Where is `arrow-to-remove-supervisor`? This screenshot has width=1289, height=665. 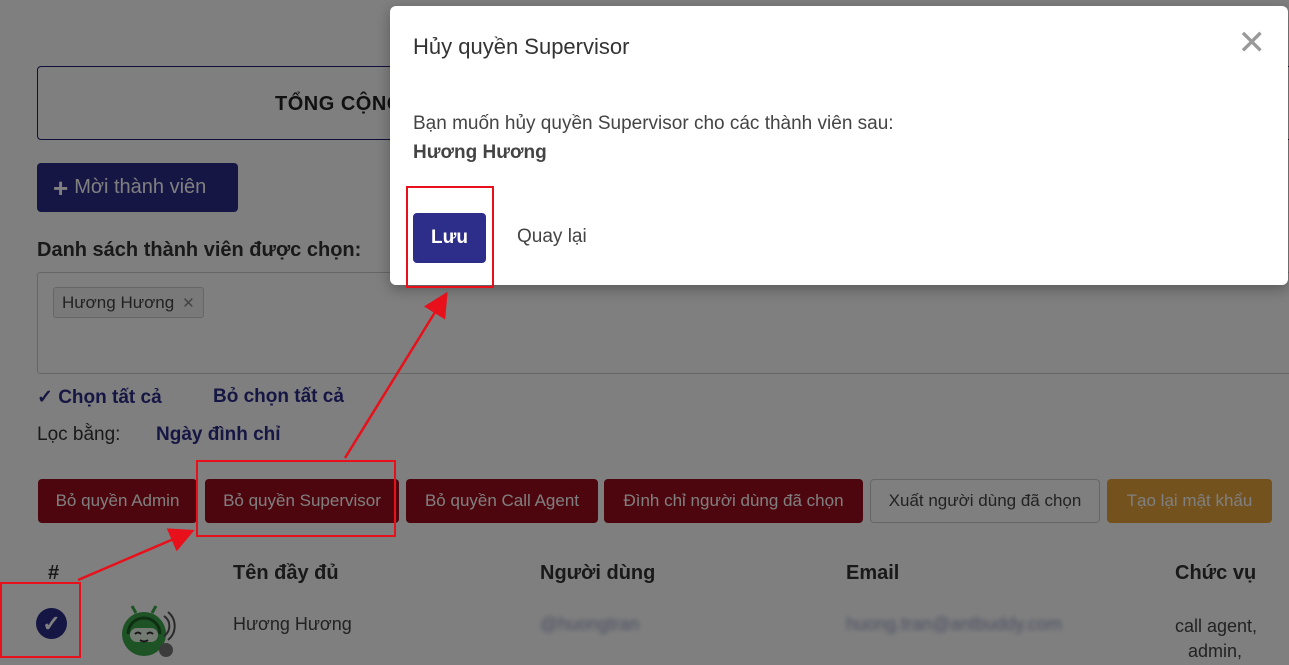 arrow-to-remove-supervisor is located at coordinates (136, 555).